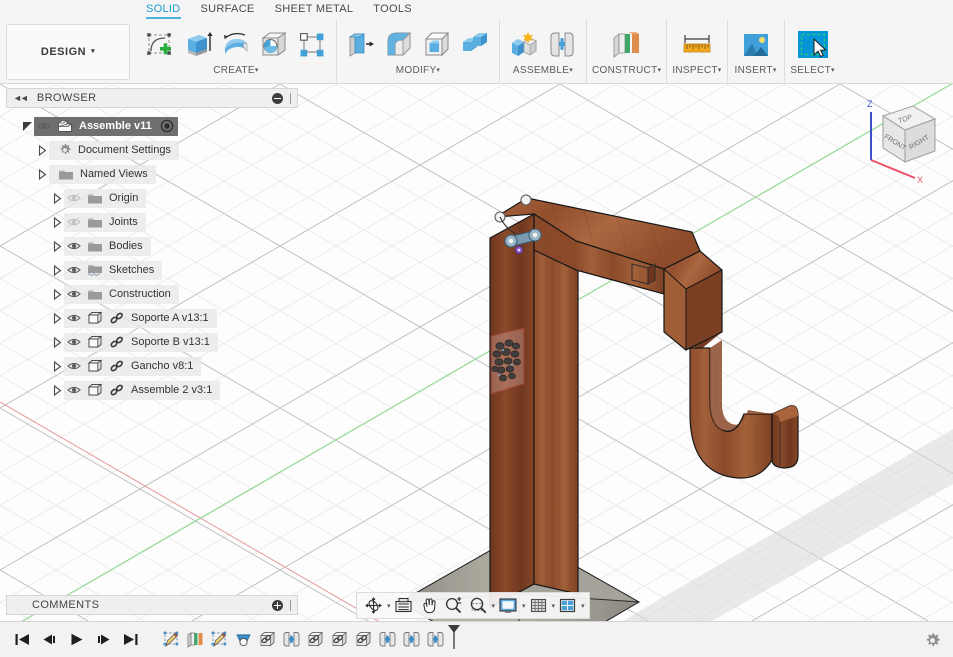 The image size is (953, 657). Describe the element at coordinates (543, 70) in the screenshot. I see `ribbon-group-assemble-label: ASSEMBLE▾` at that location.